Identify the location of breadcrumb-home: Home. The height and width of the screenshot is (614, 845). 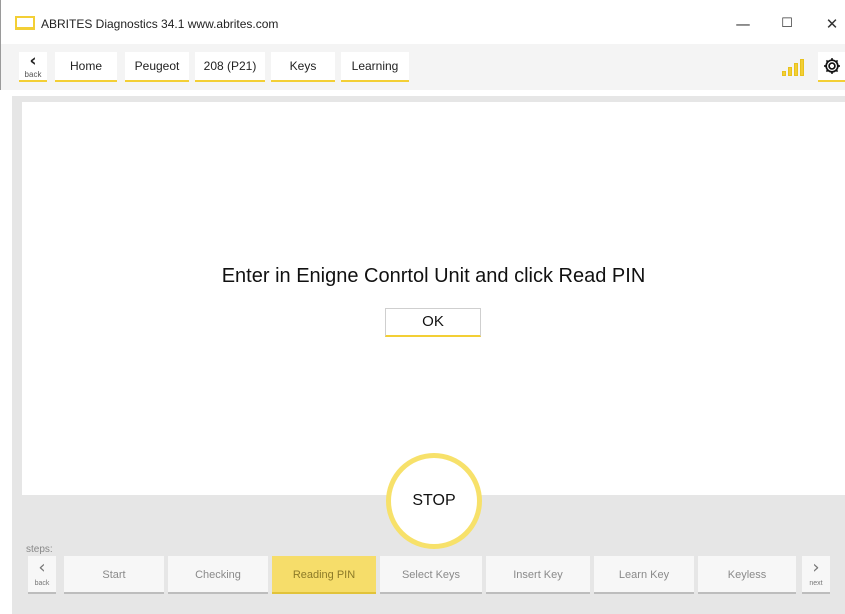
(86, 67).